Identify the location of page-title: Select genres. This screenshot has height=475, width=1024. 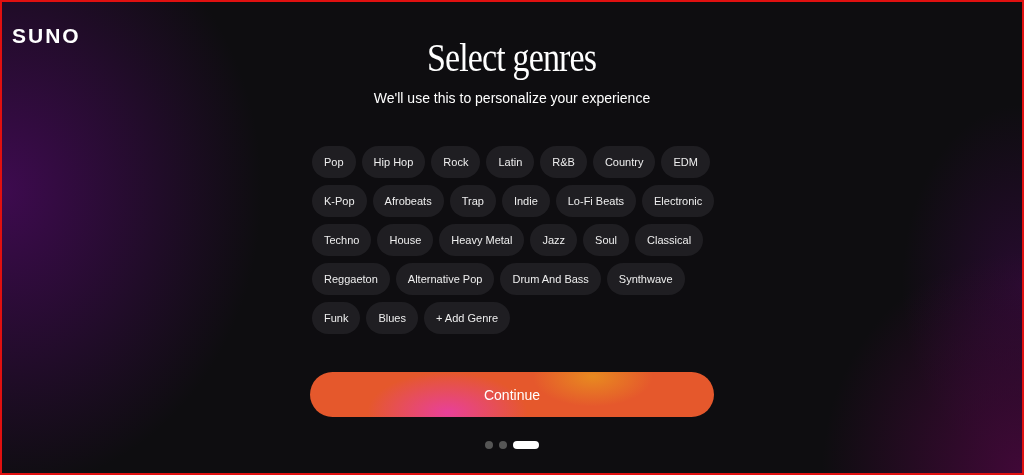
(512, 58).